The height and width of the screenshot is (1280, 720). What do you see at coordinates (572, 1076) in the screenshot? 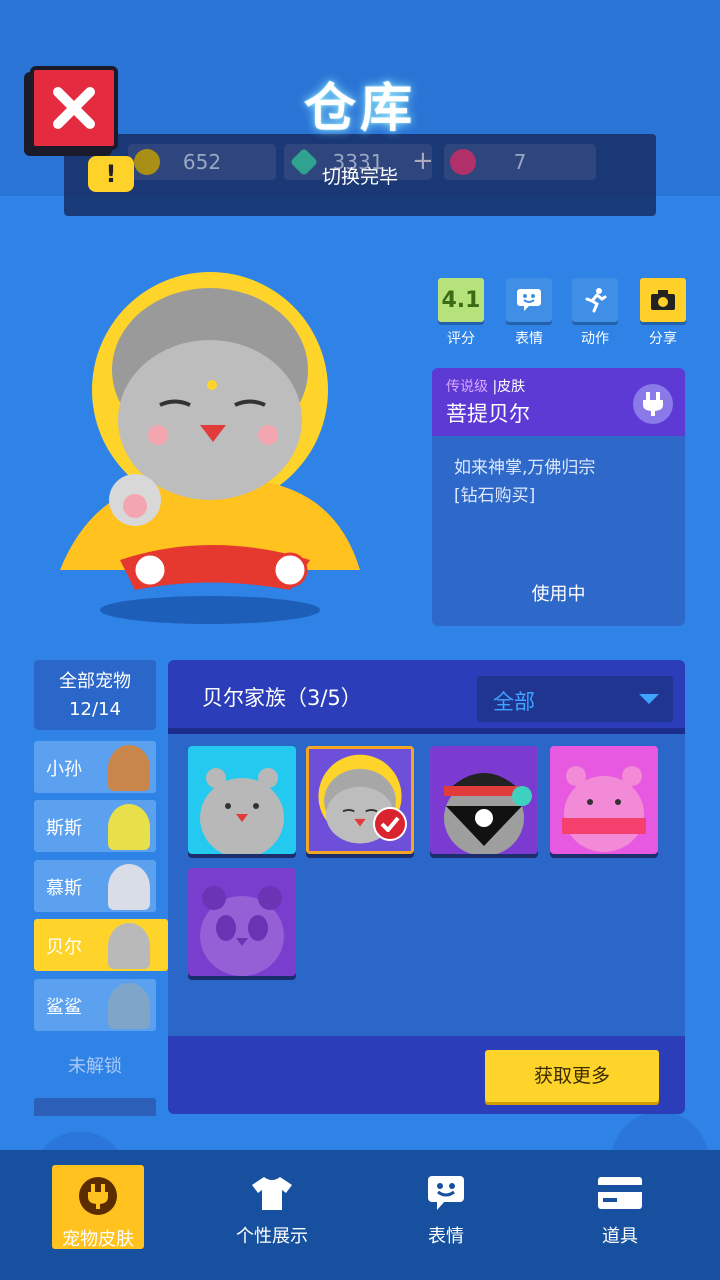
I see `get-more-button: 获取更多` at bounding box center [572, 1076].